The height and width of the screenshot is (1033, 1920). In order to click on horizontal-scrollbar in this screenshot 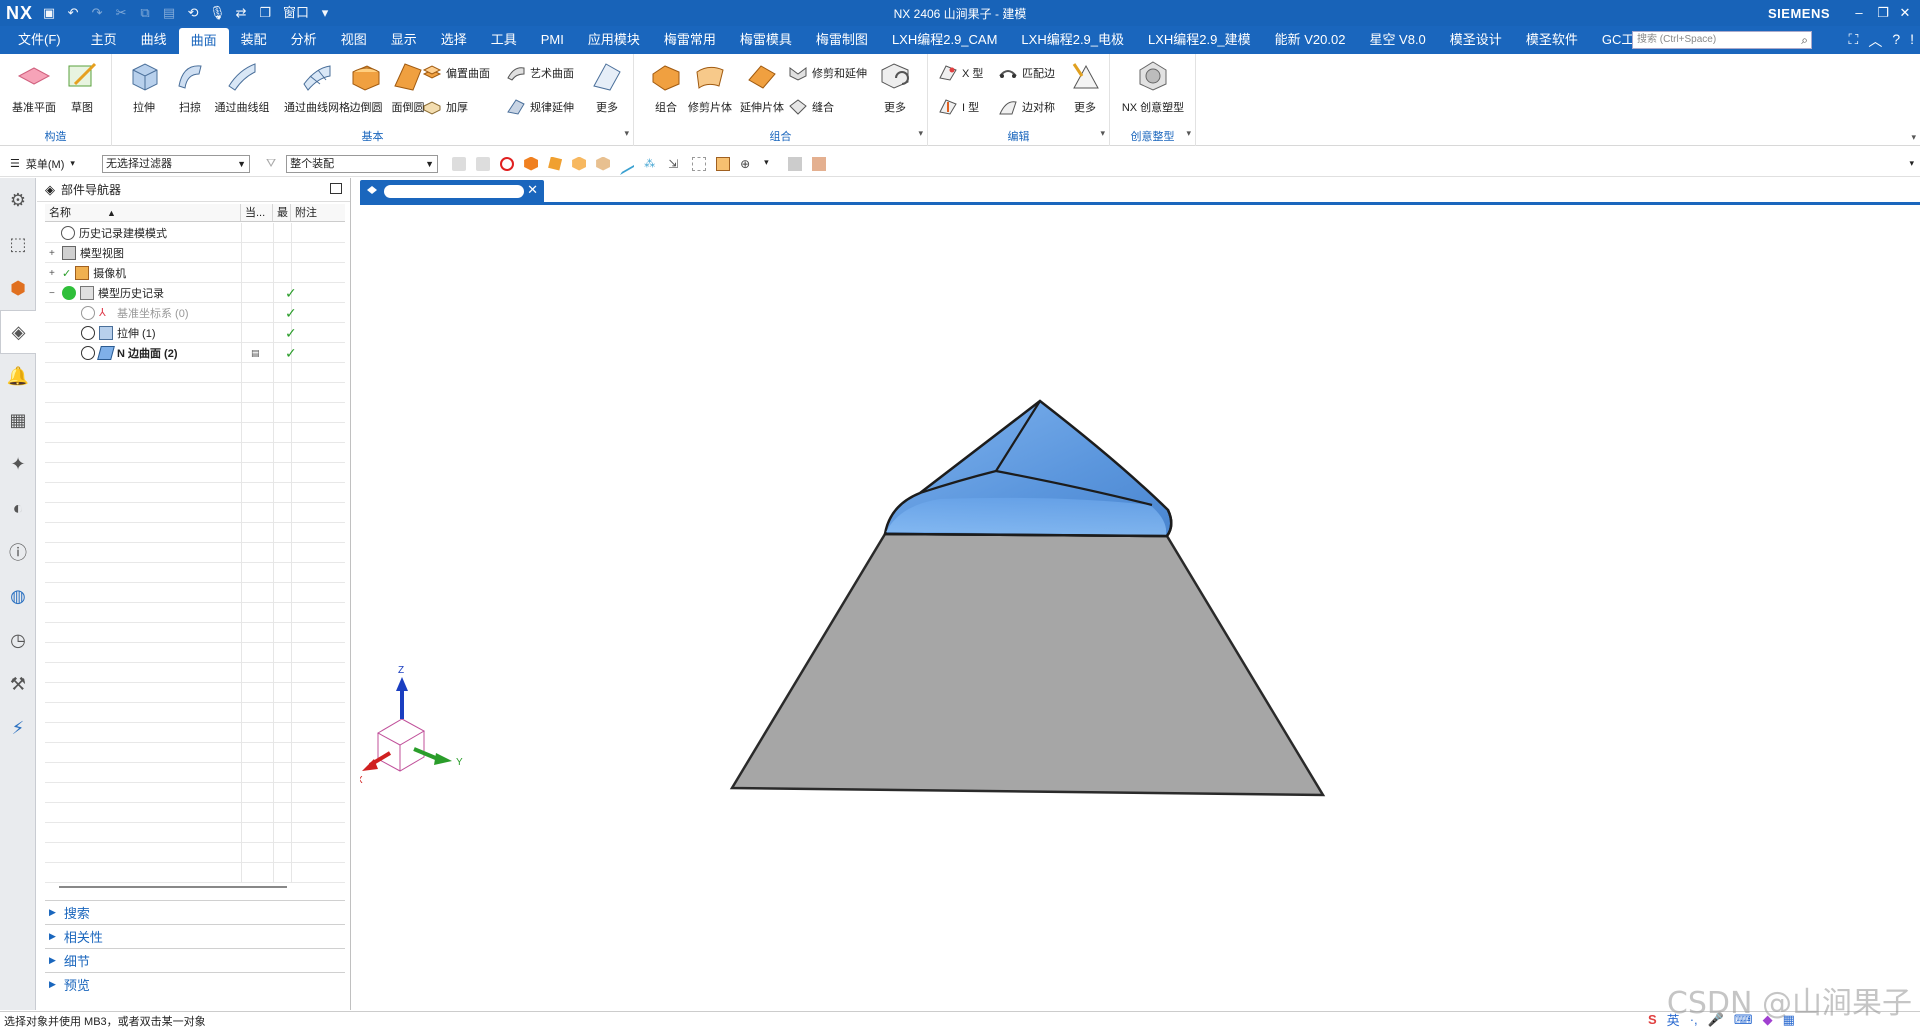, I will do `click(173, 887)`.